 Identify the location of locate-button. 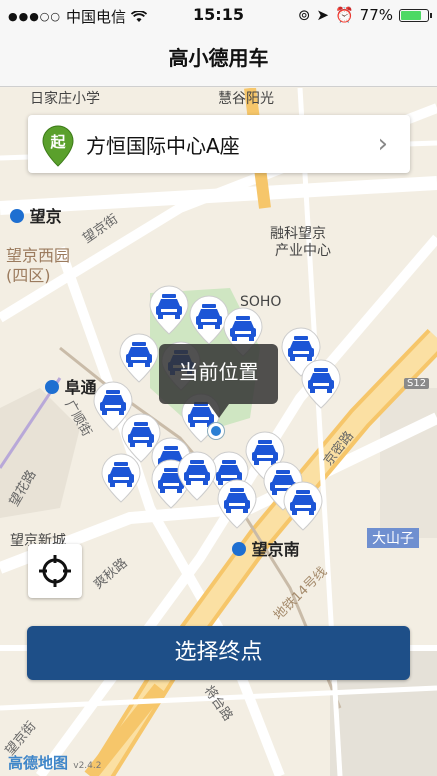
(55, 571).